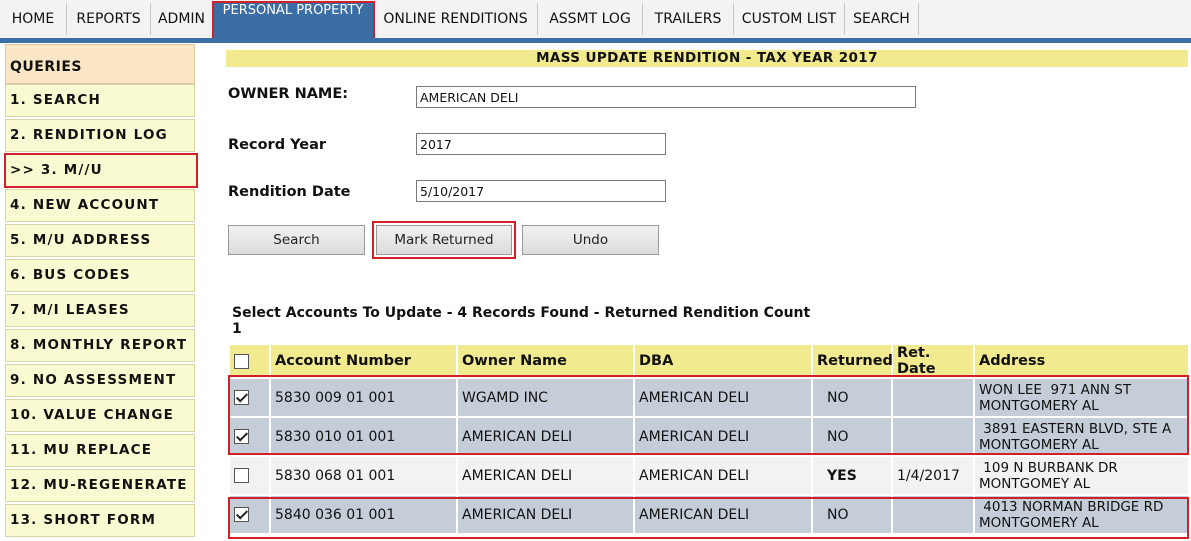  I want to click on tab-custom-list: CUSTOM LIST, so click(789, 19).